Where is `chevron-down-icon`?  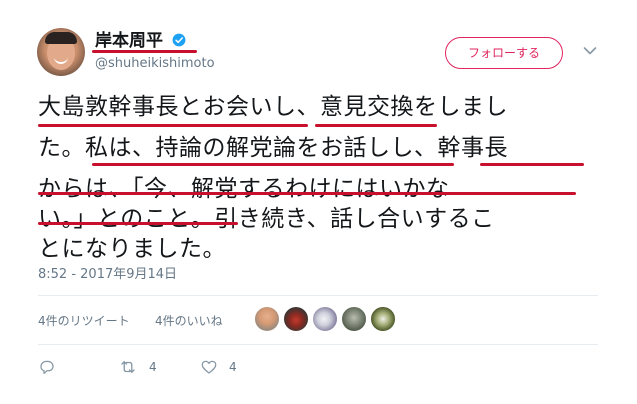
chevron-down-icon is located at coordinates (590, 51).